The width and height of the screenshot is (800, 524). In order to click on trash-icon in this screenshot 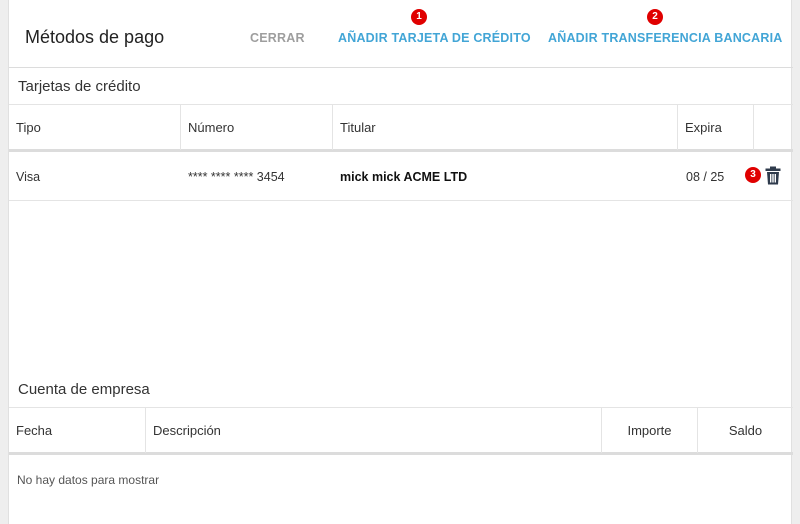, I will do `click(773, 175)`.